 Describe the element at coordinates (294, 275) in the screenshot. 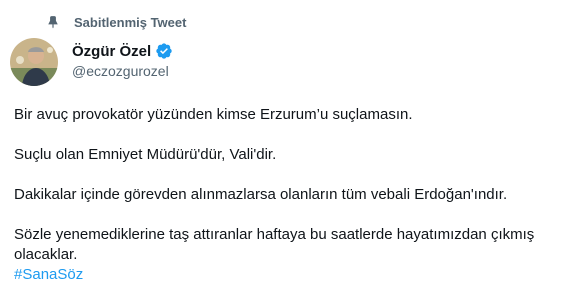

I see `hashtag-link: #SanaSöz` at that location.